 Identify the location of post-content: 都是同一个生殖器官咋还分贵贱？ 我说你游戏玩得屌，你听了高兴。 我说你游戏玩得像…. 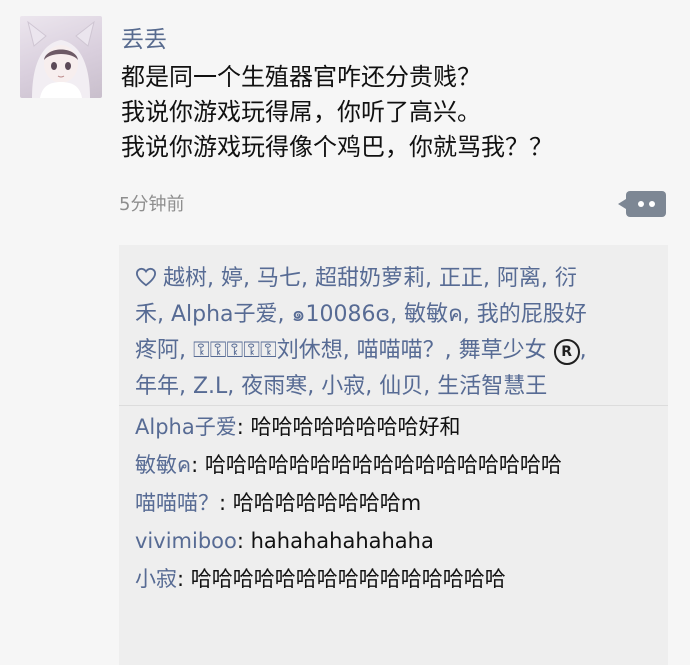
(337, 112).